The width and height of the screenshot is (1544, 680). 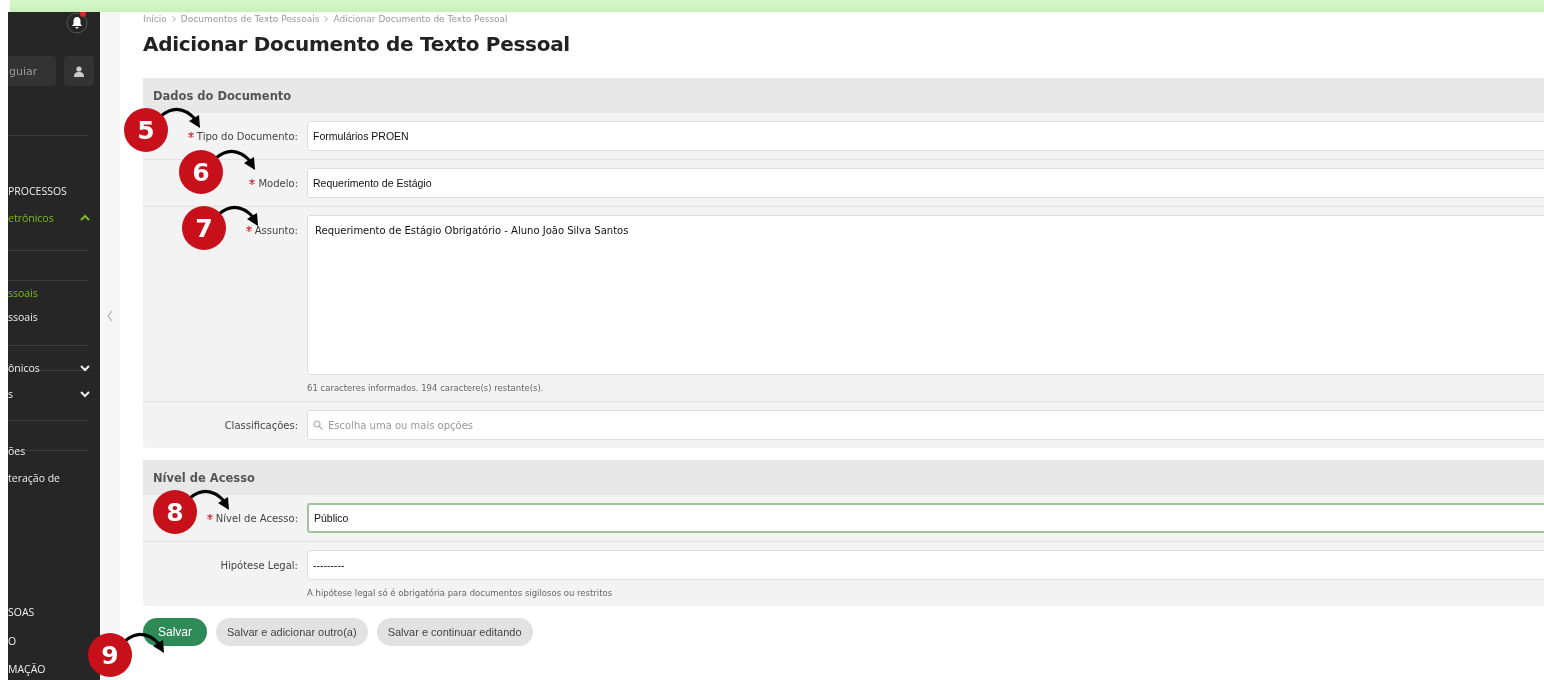 What do you see at coordinates (27, 669) in the screenshot?
I see `sidebar-item: MAÇÃO` at bounding box center [27, 669].